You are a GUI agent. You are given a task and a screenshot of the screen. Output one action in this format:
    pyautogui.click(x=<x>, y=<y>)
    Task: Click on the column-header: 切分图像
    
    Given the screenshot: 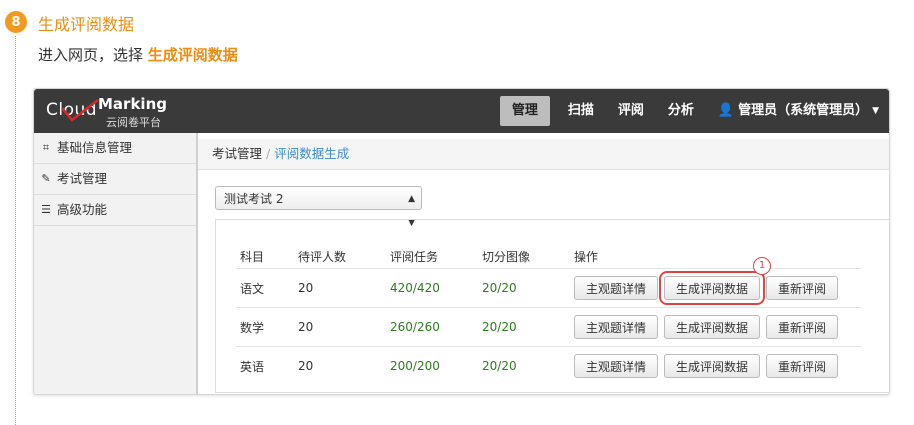 What is the action you would take?
    pyautogui.click(x=506, y=256)
    